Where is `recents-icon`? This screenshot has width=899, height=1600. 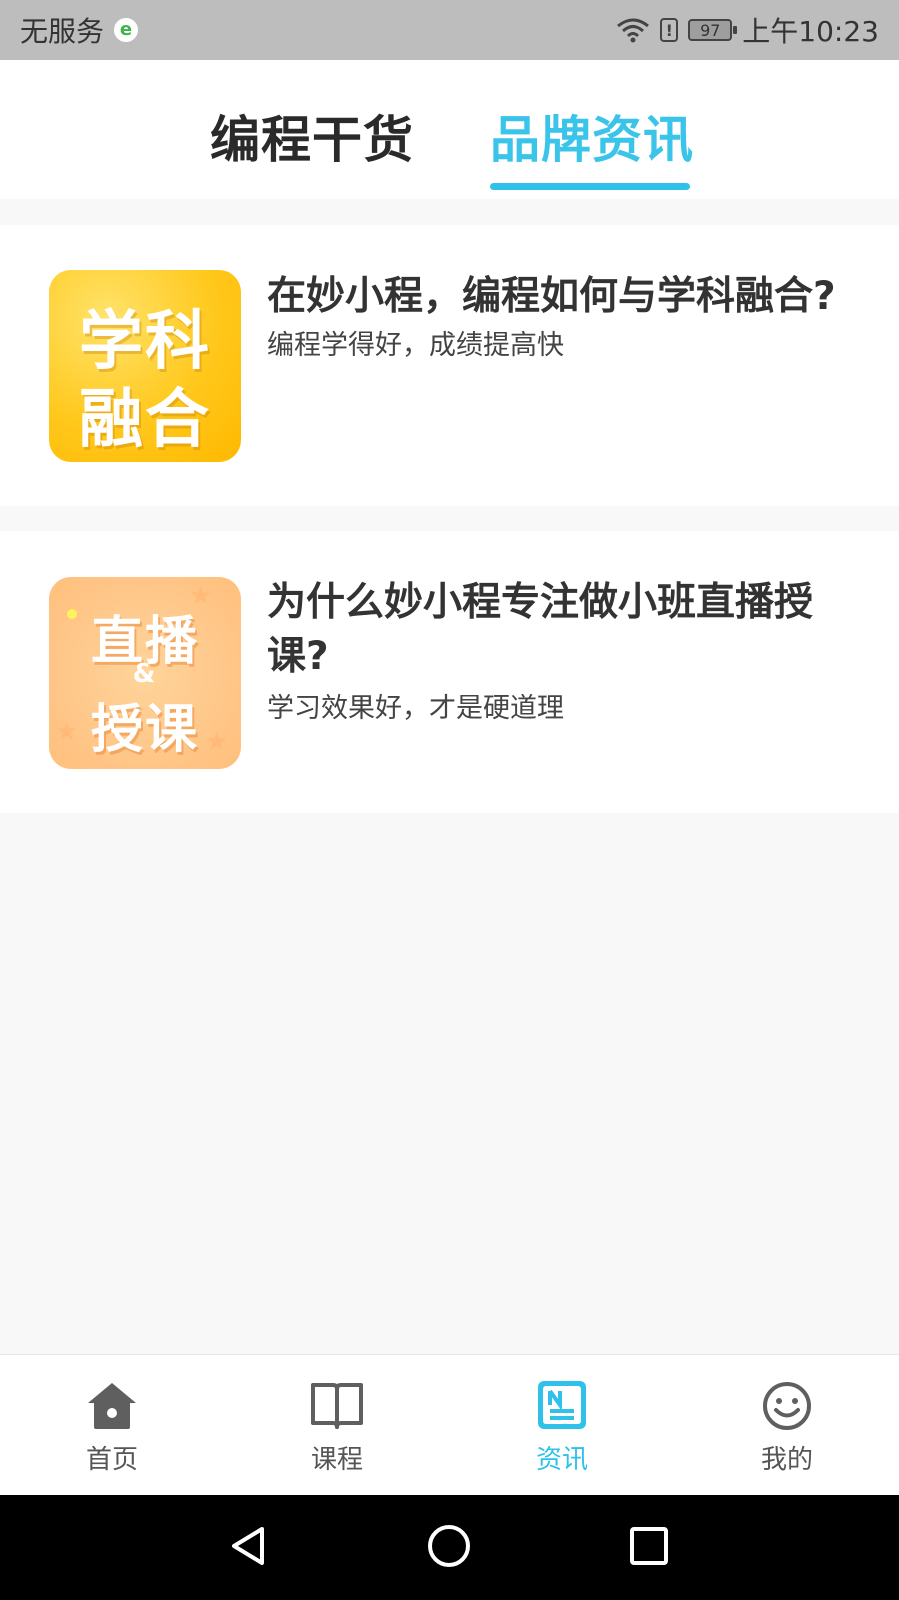 recents-icon is located at coordinates (649, 1546).